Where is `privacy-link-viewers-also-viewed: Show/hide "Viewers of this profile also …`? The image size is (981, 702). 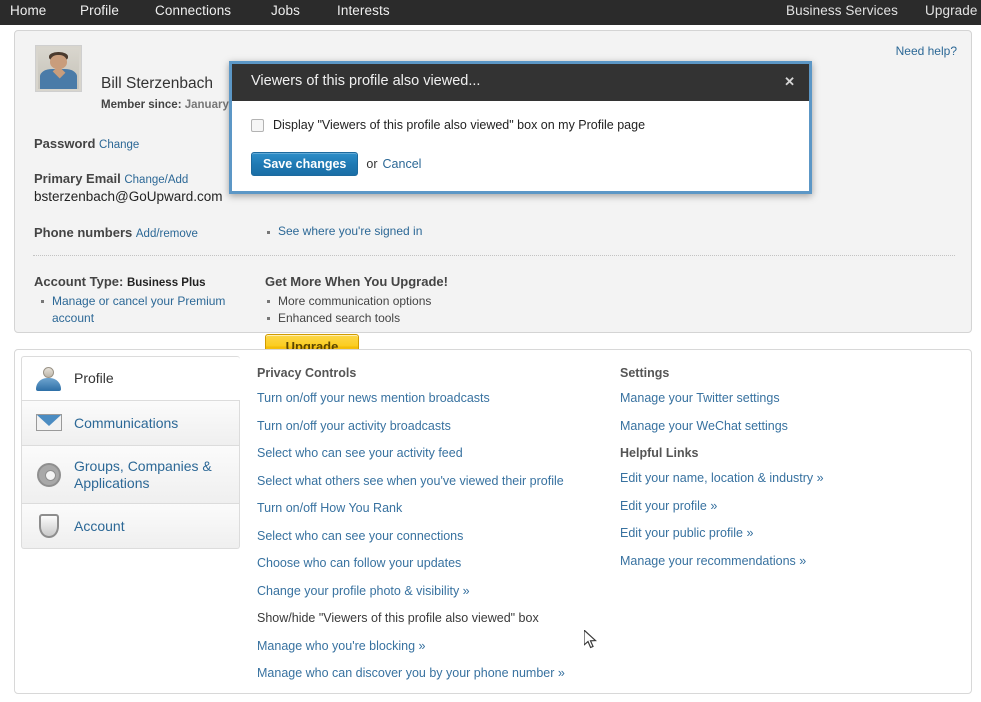
privacy-link-viewers-also-viewed: Show/hide "Viewers of this profile also … is located at coordinates (437, 618).